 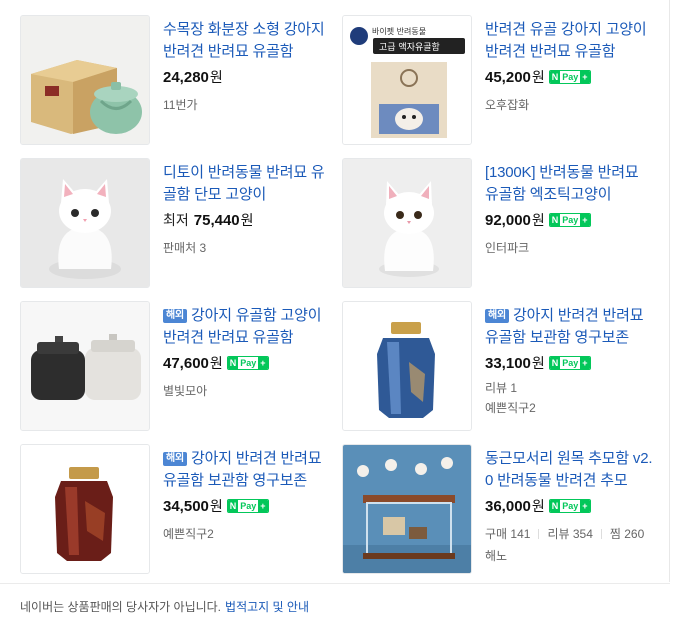 What do you see at coordinates (248, 391) in the screenshot?
I see `seller-name: 별빛모아` at bounding box center [248, 391].